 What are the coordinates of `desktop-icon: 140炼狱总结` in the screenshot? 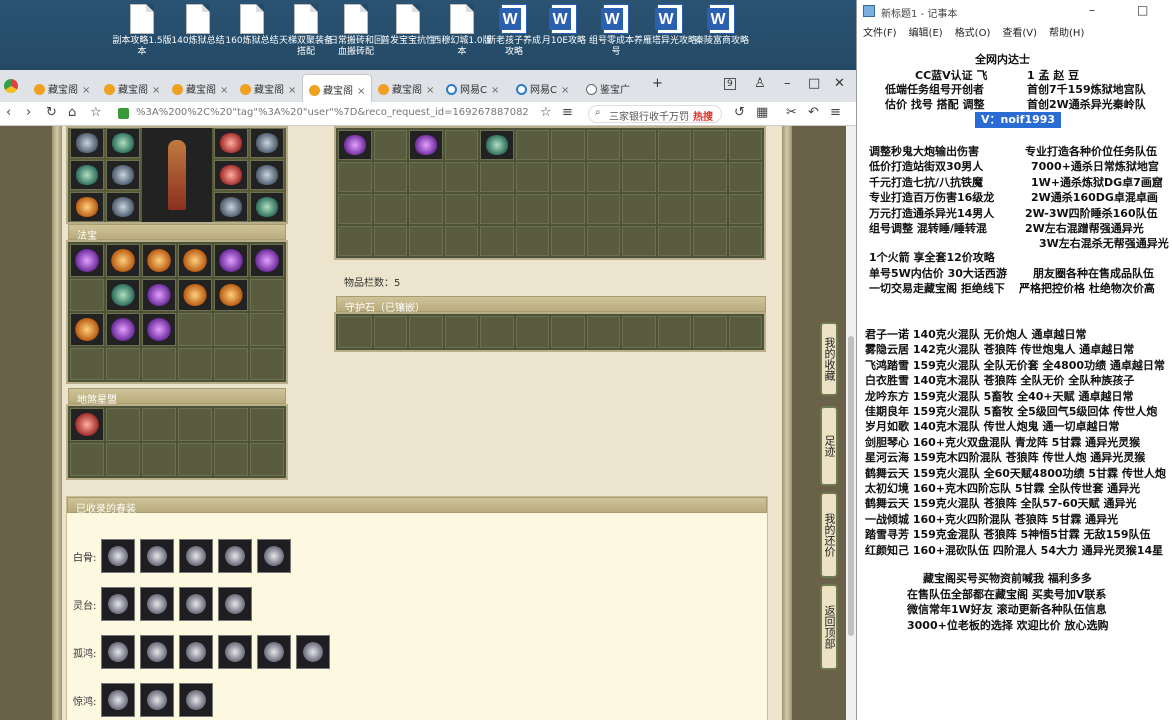 It's located at (198, 25).